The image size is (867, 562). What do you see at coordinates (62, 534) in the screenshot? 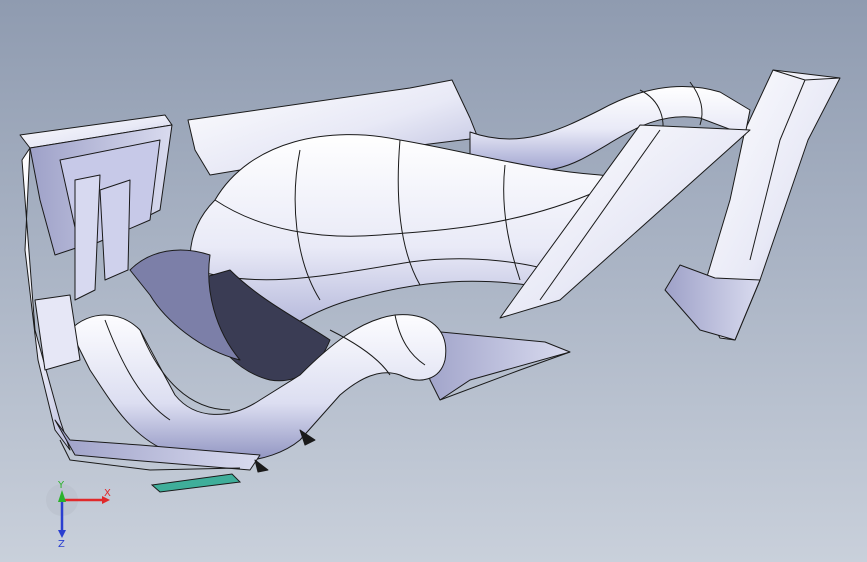
I see `z-axis-head-icon` at bounding box center [62, 534].